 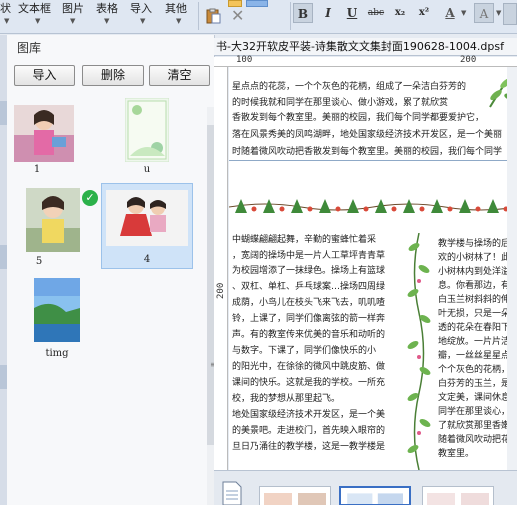 What do you see at coordinates (474, 412) in the screenshot?
I see `text-line: 同学在那里谈心，` at bounding box center [474, 412].